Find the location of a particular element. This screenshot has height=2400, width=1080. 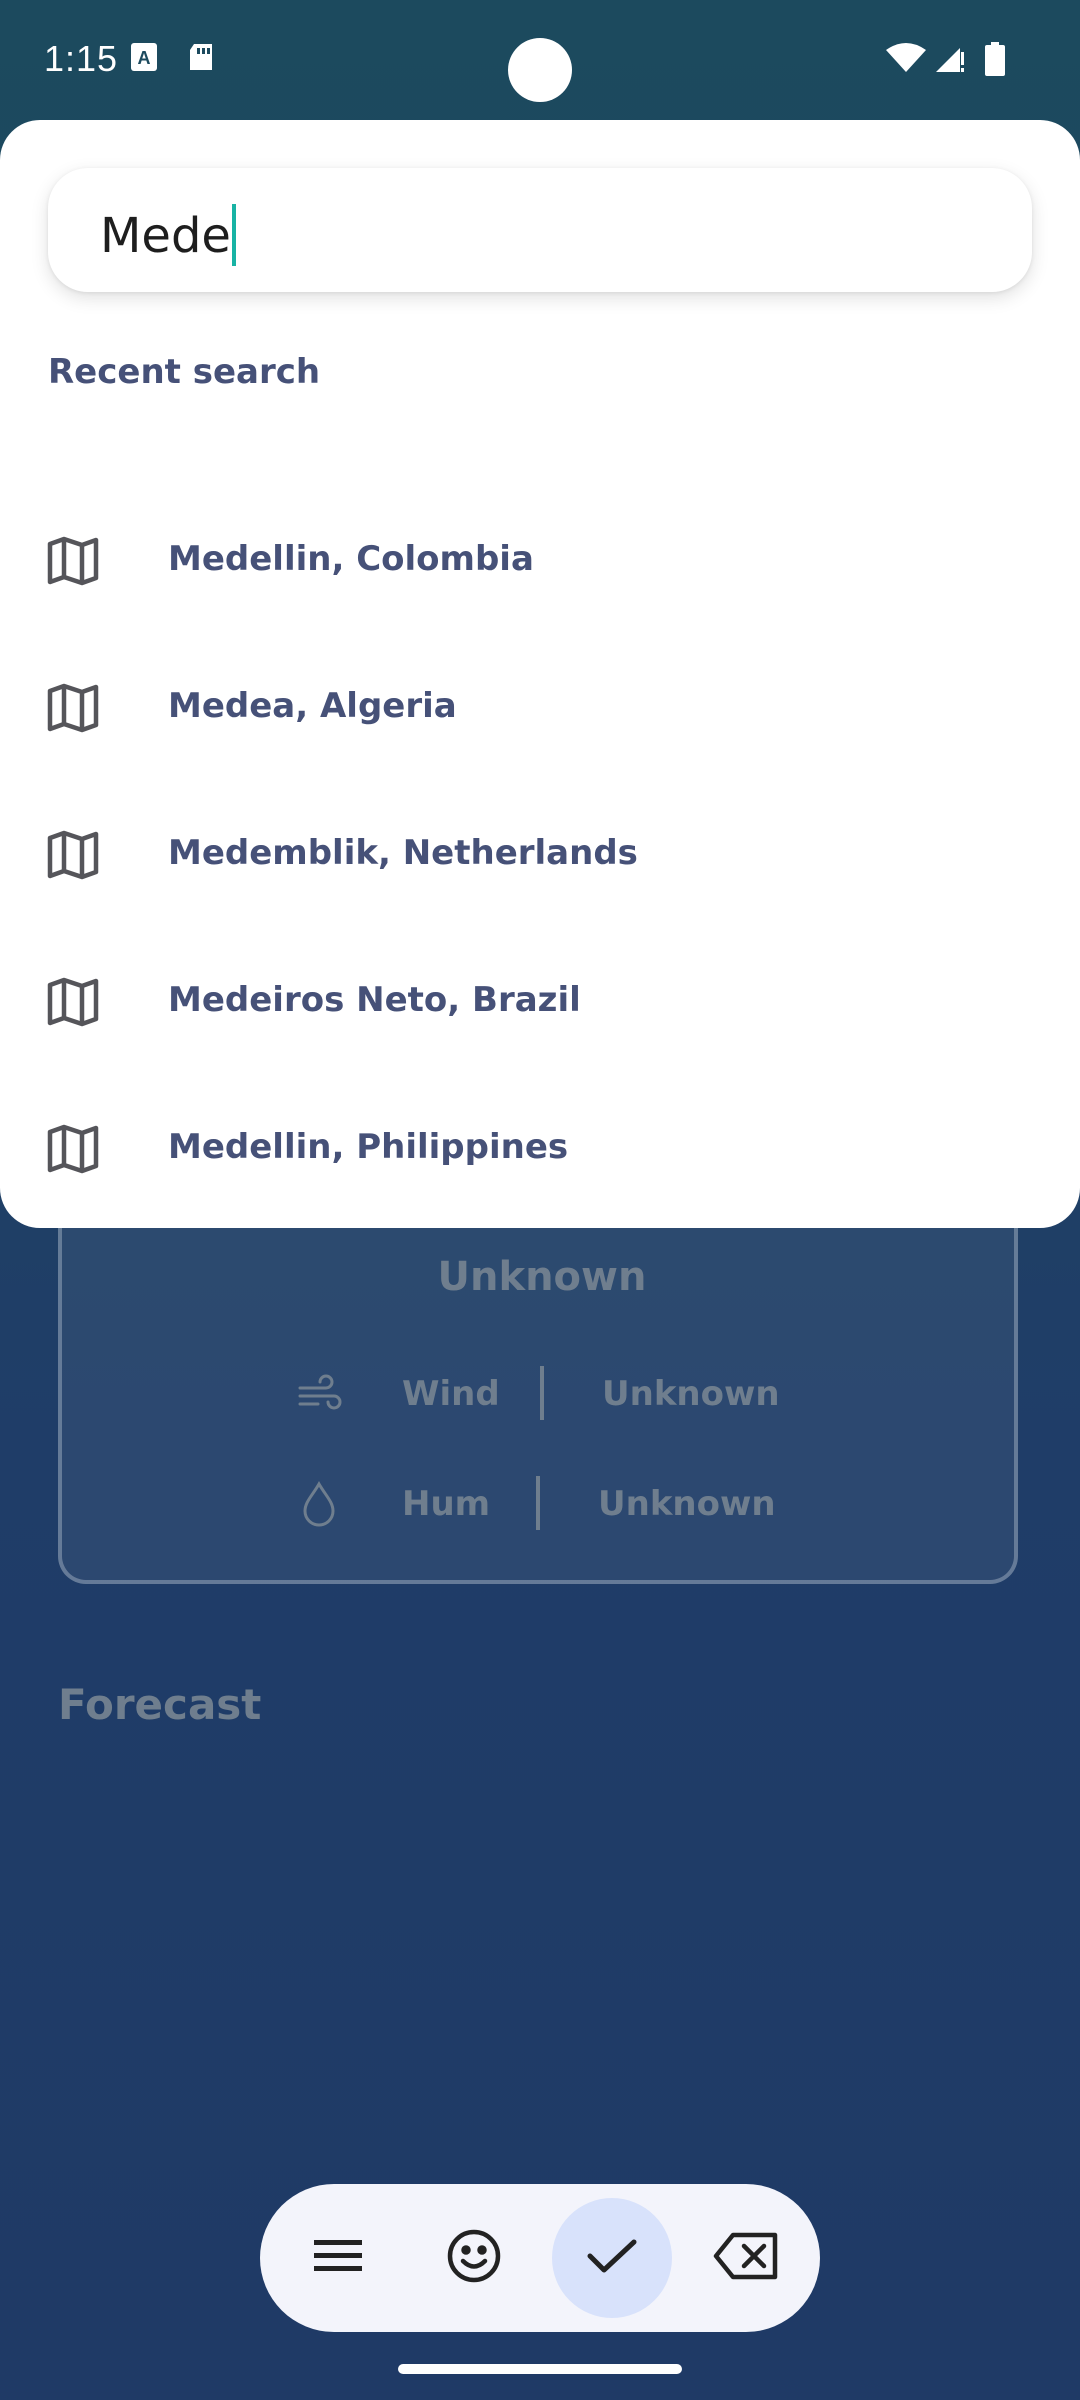

weather-details-card: Unknown Wind Unknown Hum Unknown is located at coordinates (538, 1382).